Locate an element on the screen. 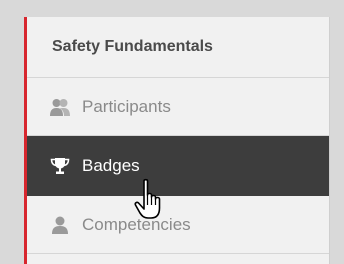 This screenshot has width=344, height=264. person-icon is located at coordinates (60, 225).